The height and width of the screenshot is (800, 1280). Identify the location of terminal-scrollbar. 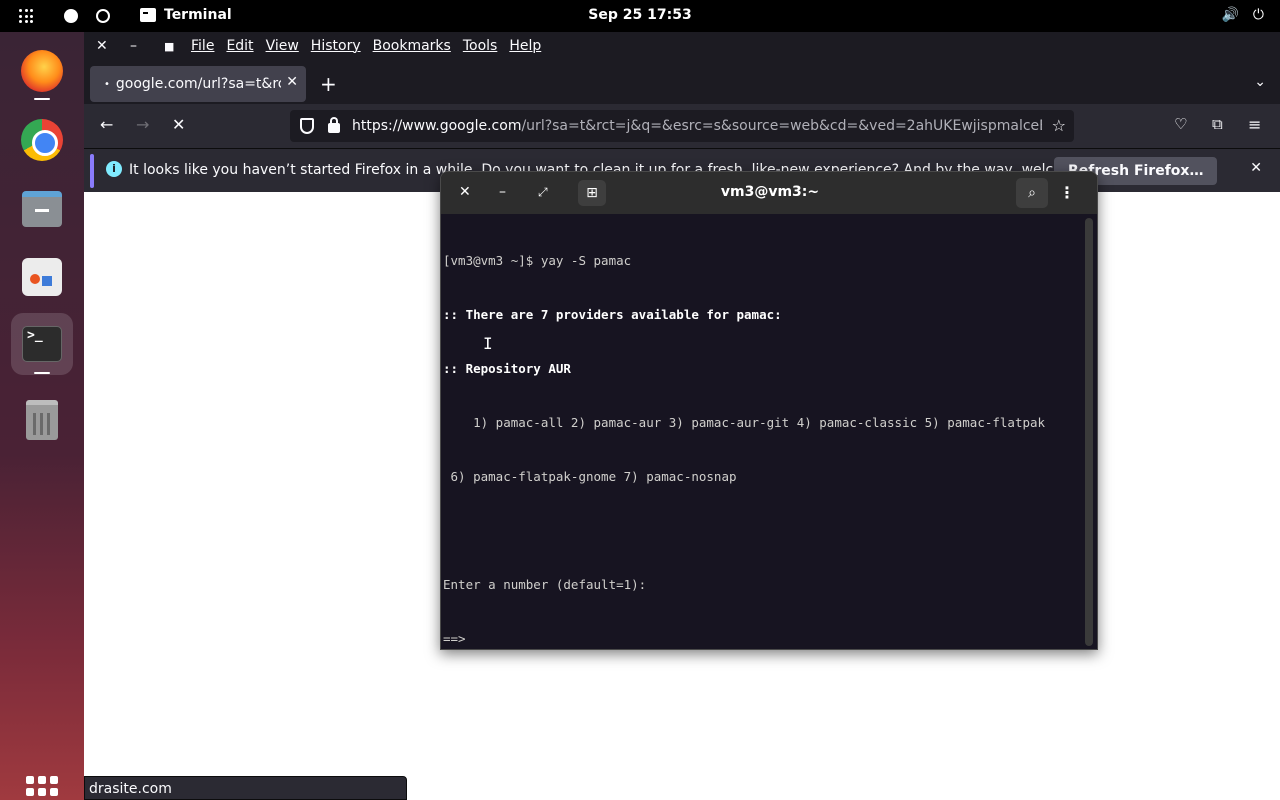
(1089, 432).